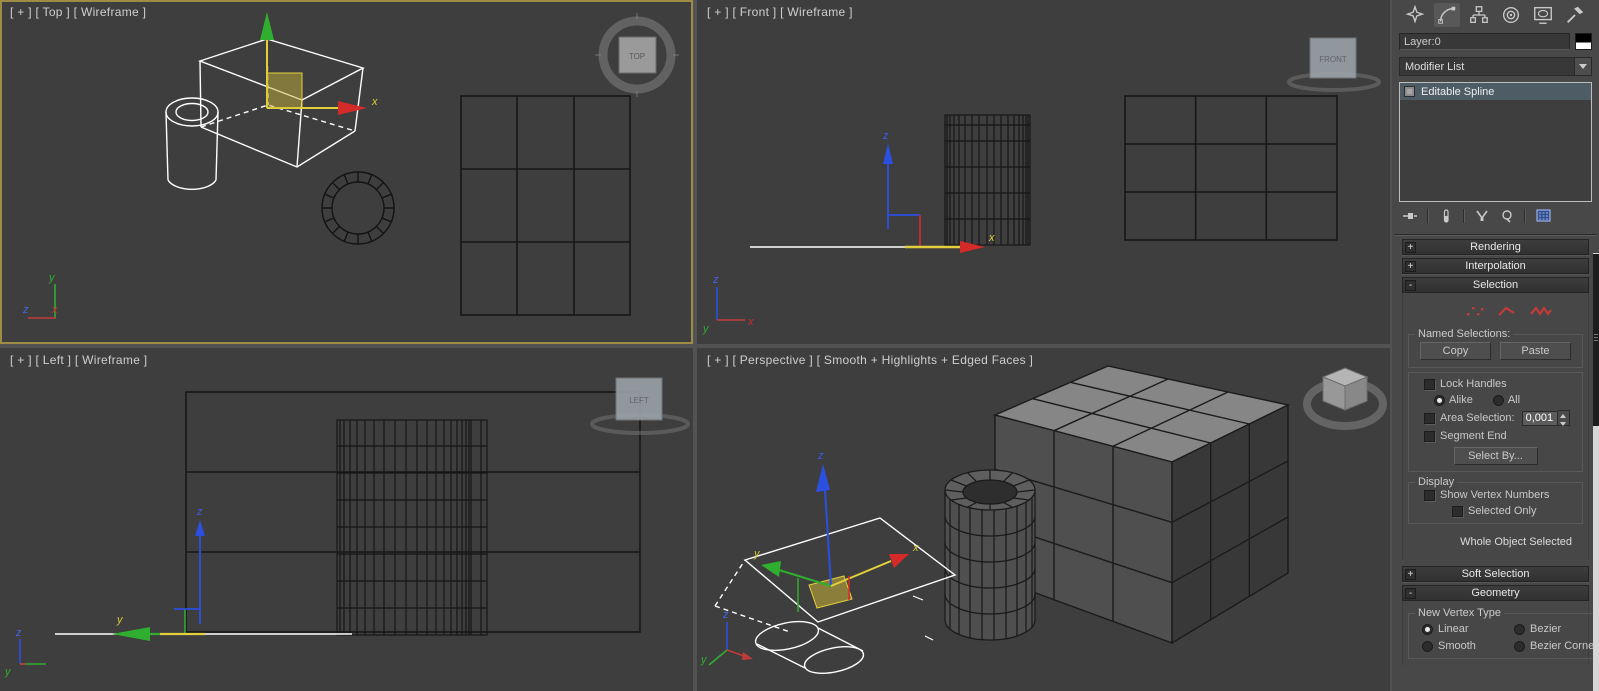 The image size is (1599, 691). I want to click on cylinder-left, so click(412, 527).